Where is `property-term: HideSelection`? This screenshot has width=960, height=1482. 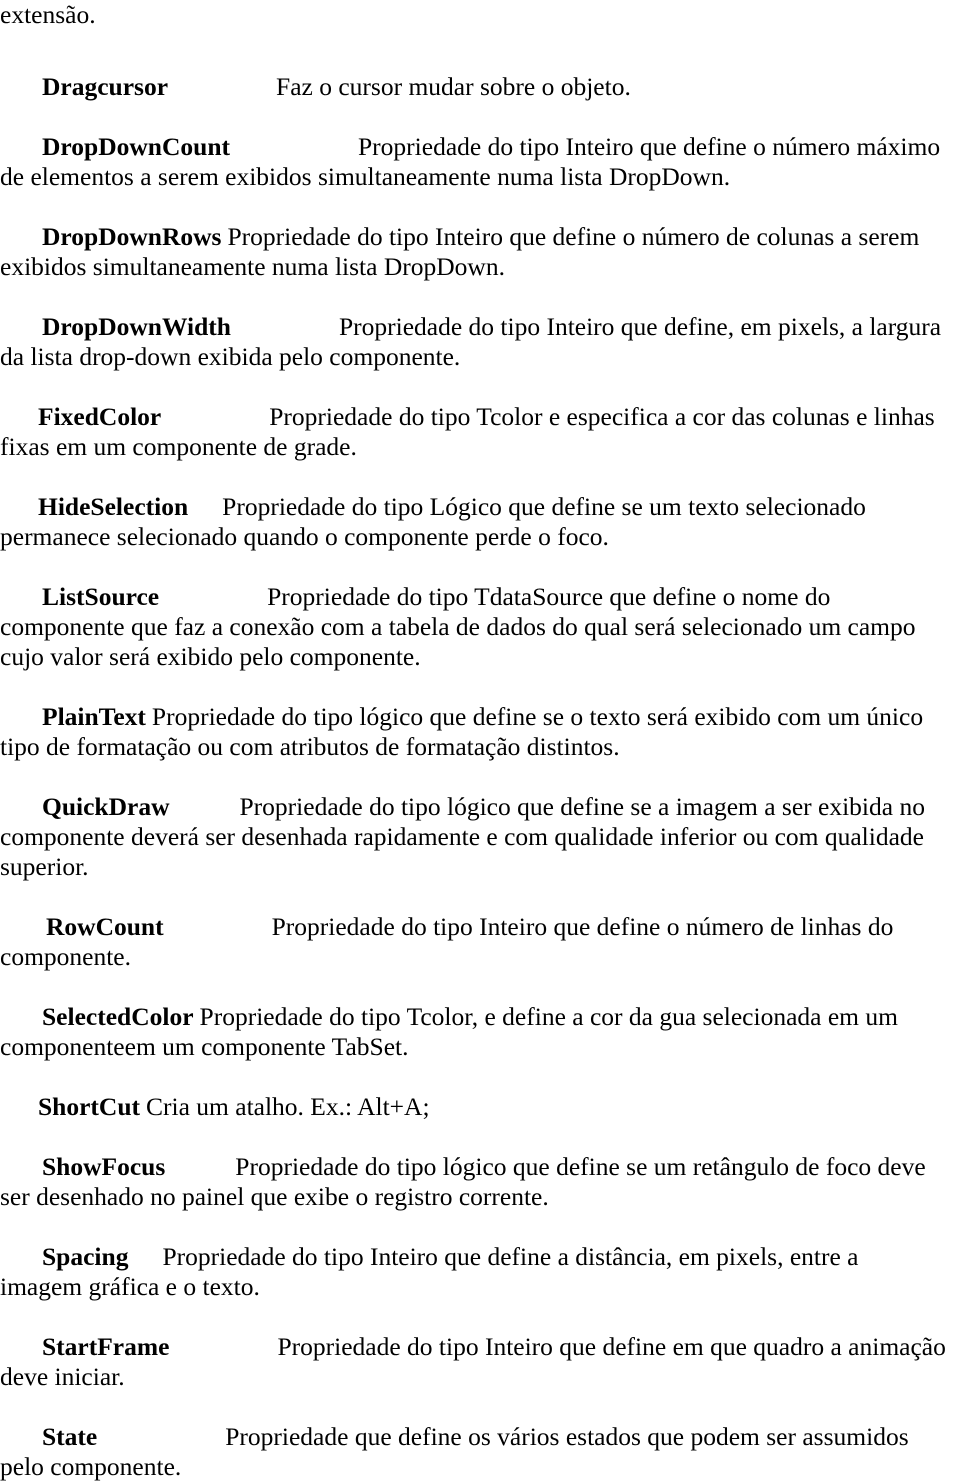
property-term: HideSelection is located at coordinates (113, 506).